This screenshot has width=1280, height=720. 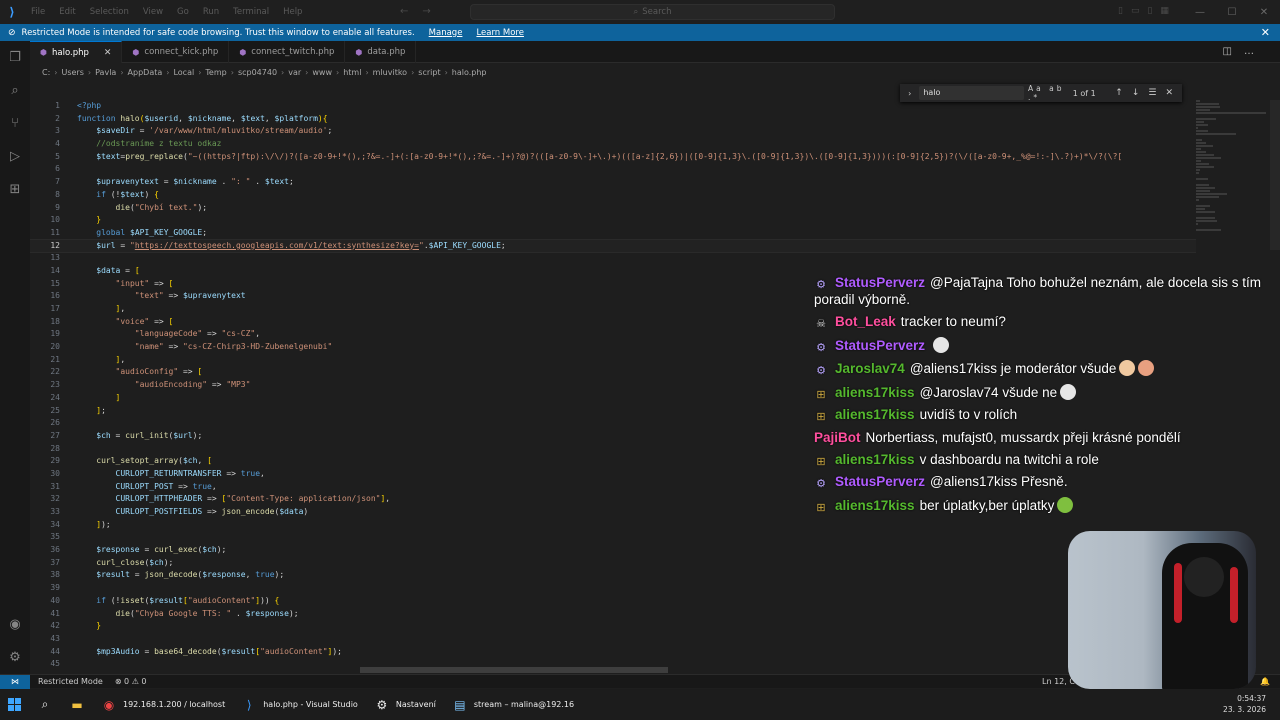 What do you see at coordinates (163, 704) in the screenshot?
I see `taskbar-item-chrome: ◉ 192.168.1.200 / localhost` at bounding box center [163, 704].